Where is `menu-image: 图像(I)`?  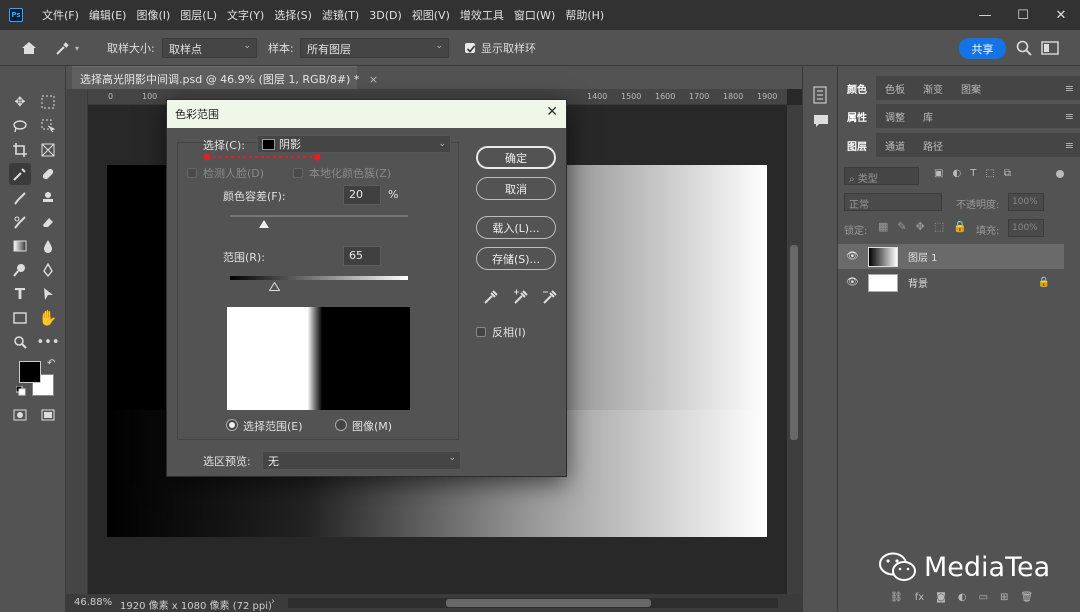 menu-image: 图像(I) is located at coordinates (153, 15).